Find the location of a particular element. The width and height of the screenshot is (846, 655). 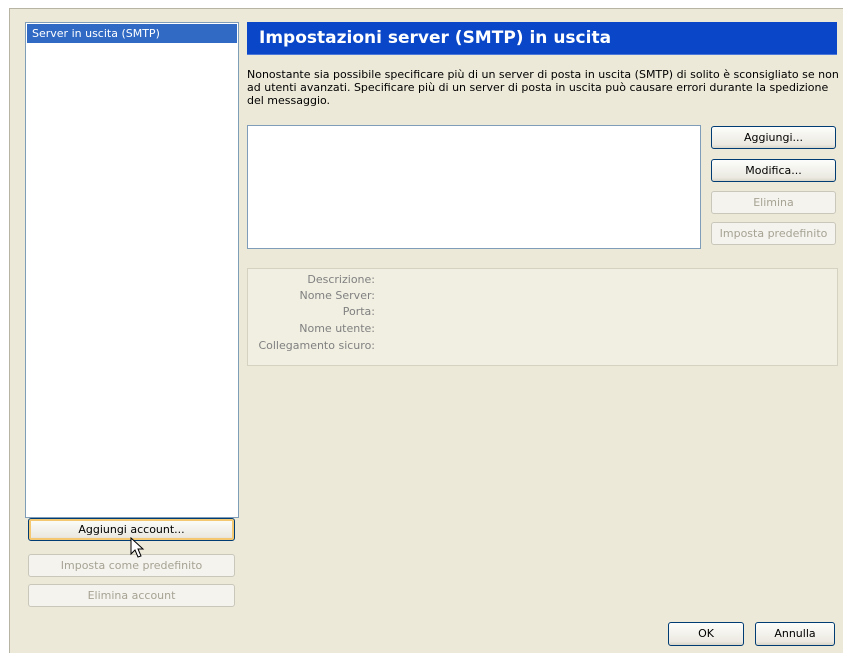

cancel-button: Annulla is located at coordinates (795, 634).